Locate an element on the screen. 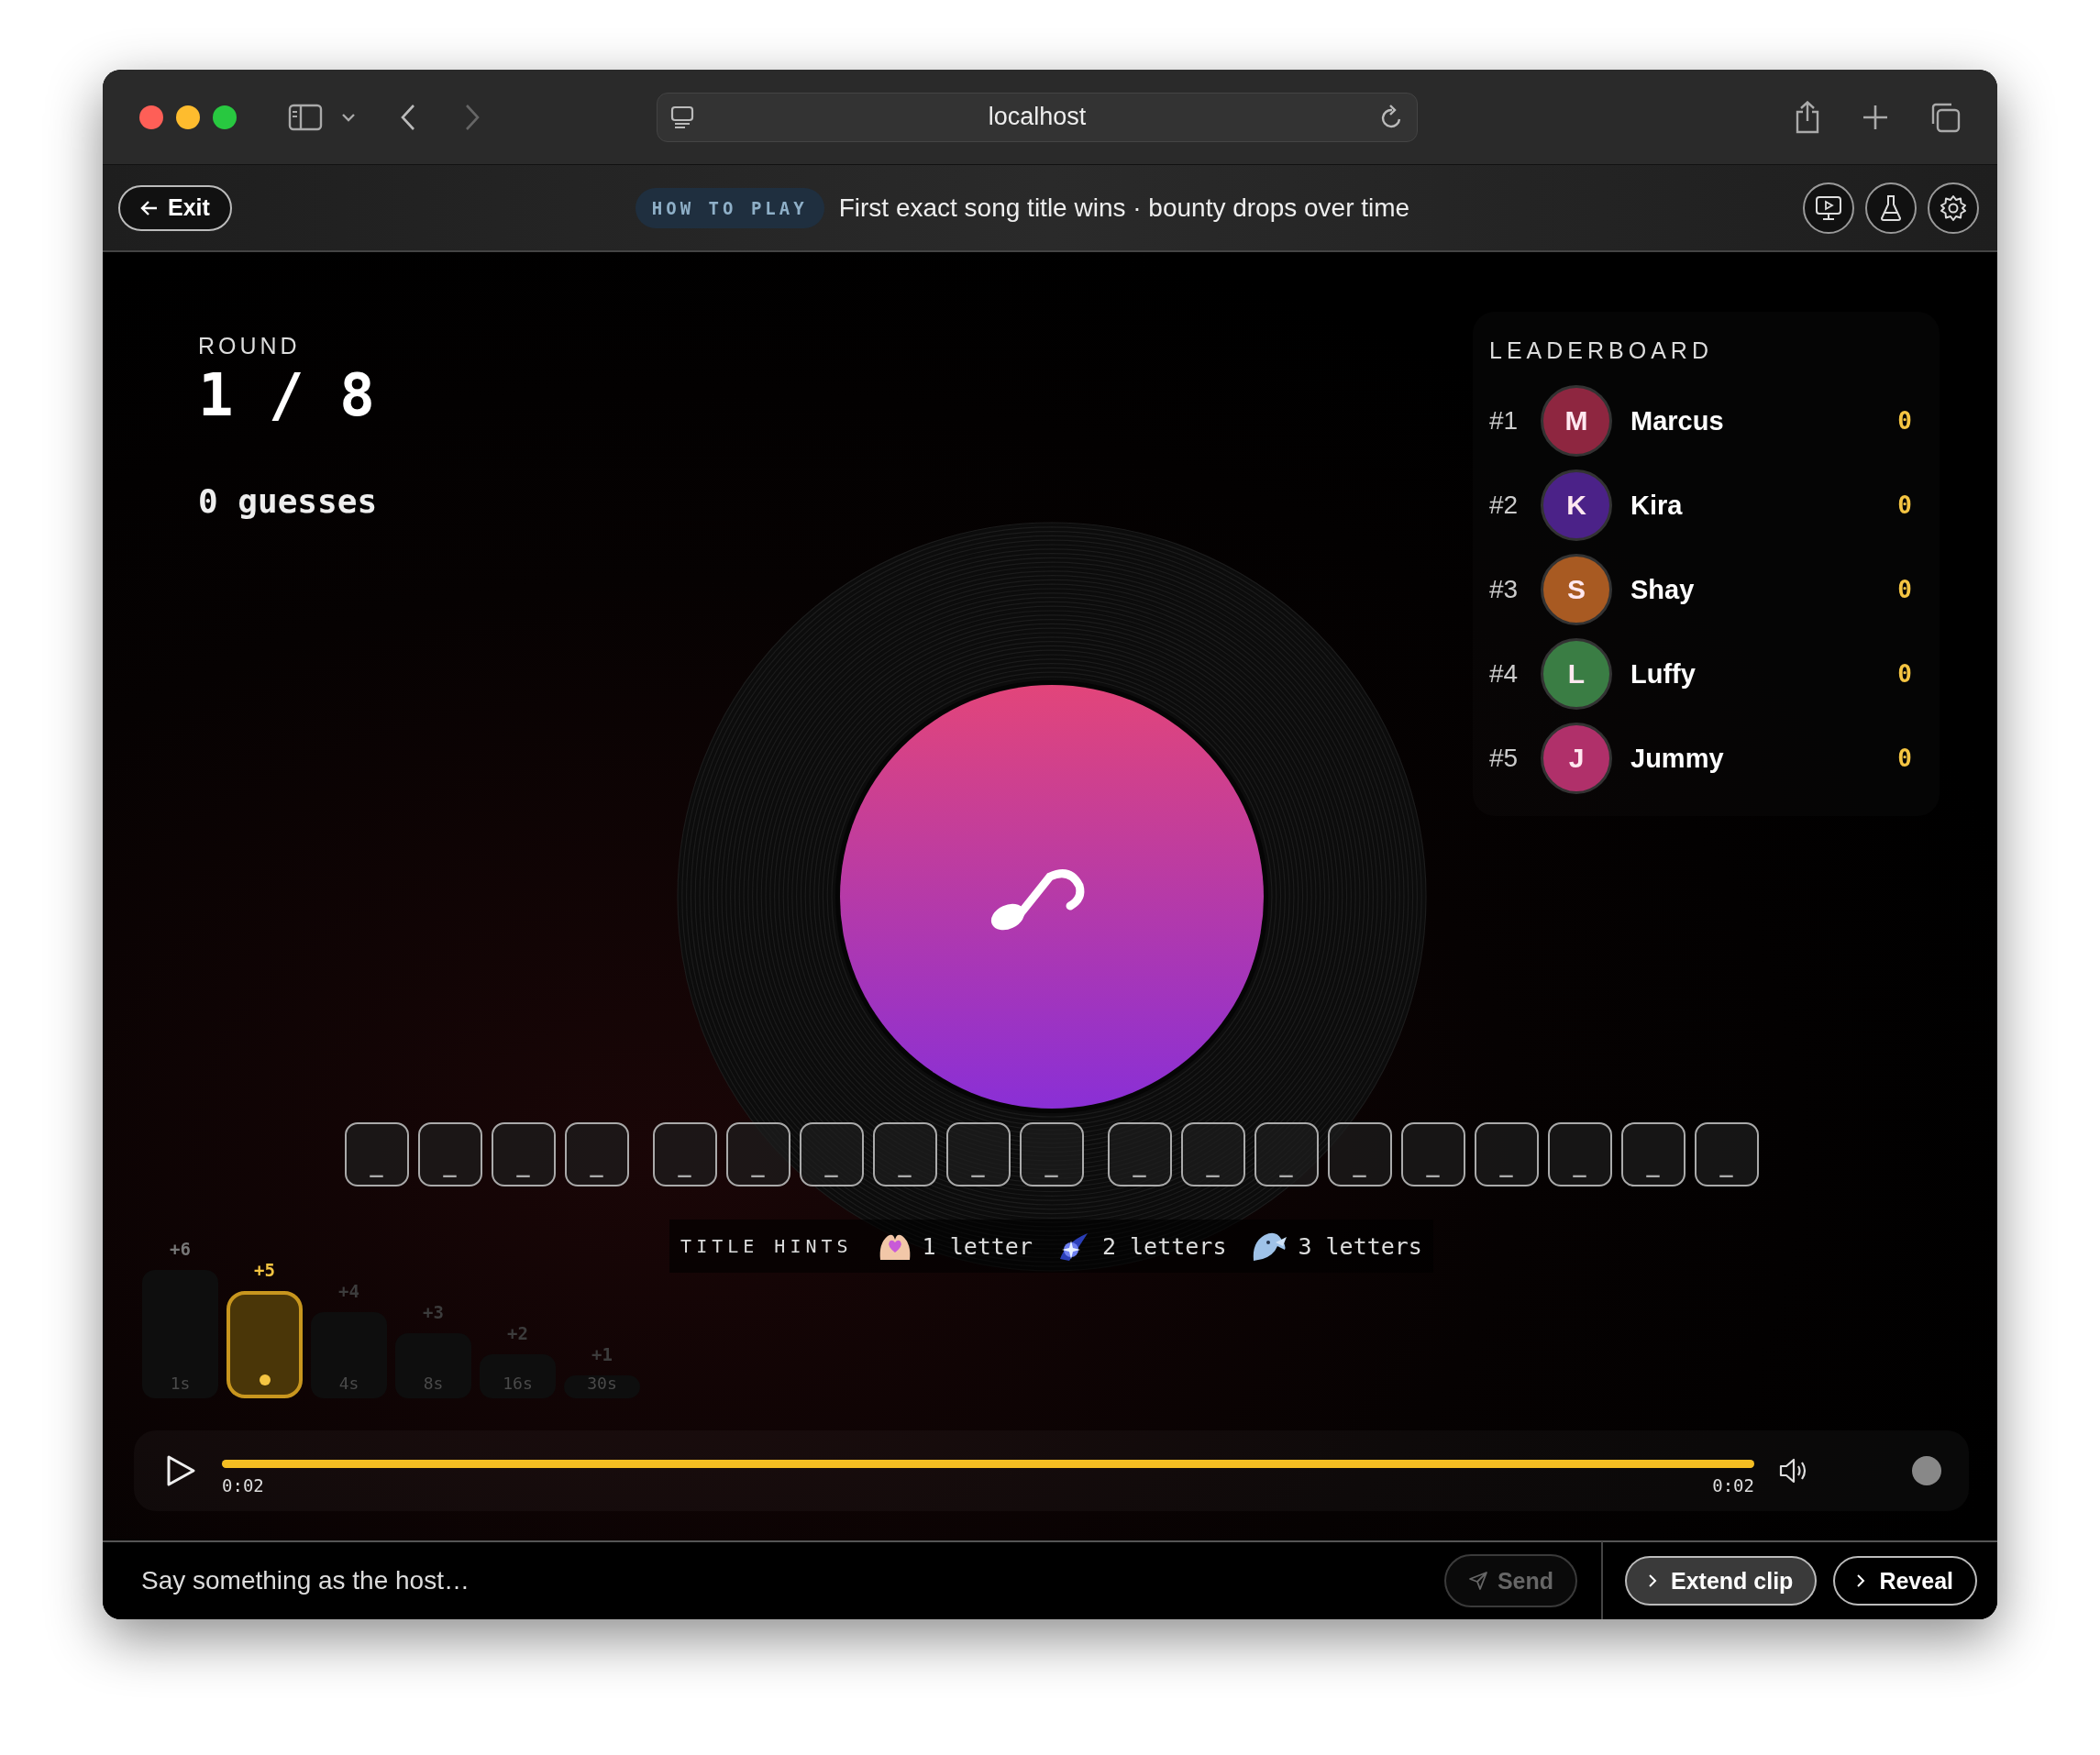  volume-knob is located at coordinates (1926, 1470).